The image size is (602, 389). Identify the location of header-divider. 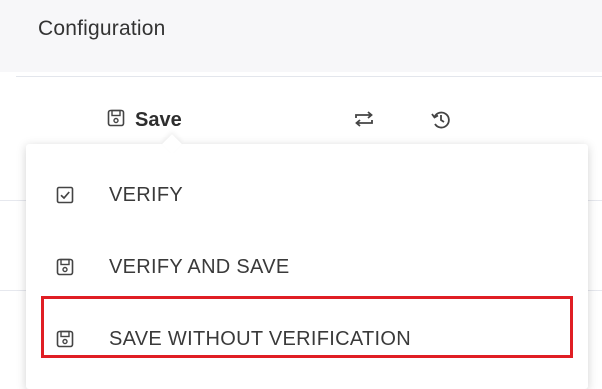
(309, 76).